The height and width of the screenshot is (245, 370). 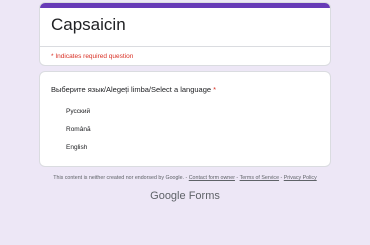 What do you see at coordinates (76, 147) in the screenshot?
I see `option-english: English` at bounding box center [76, 147].